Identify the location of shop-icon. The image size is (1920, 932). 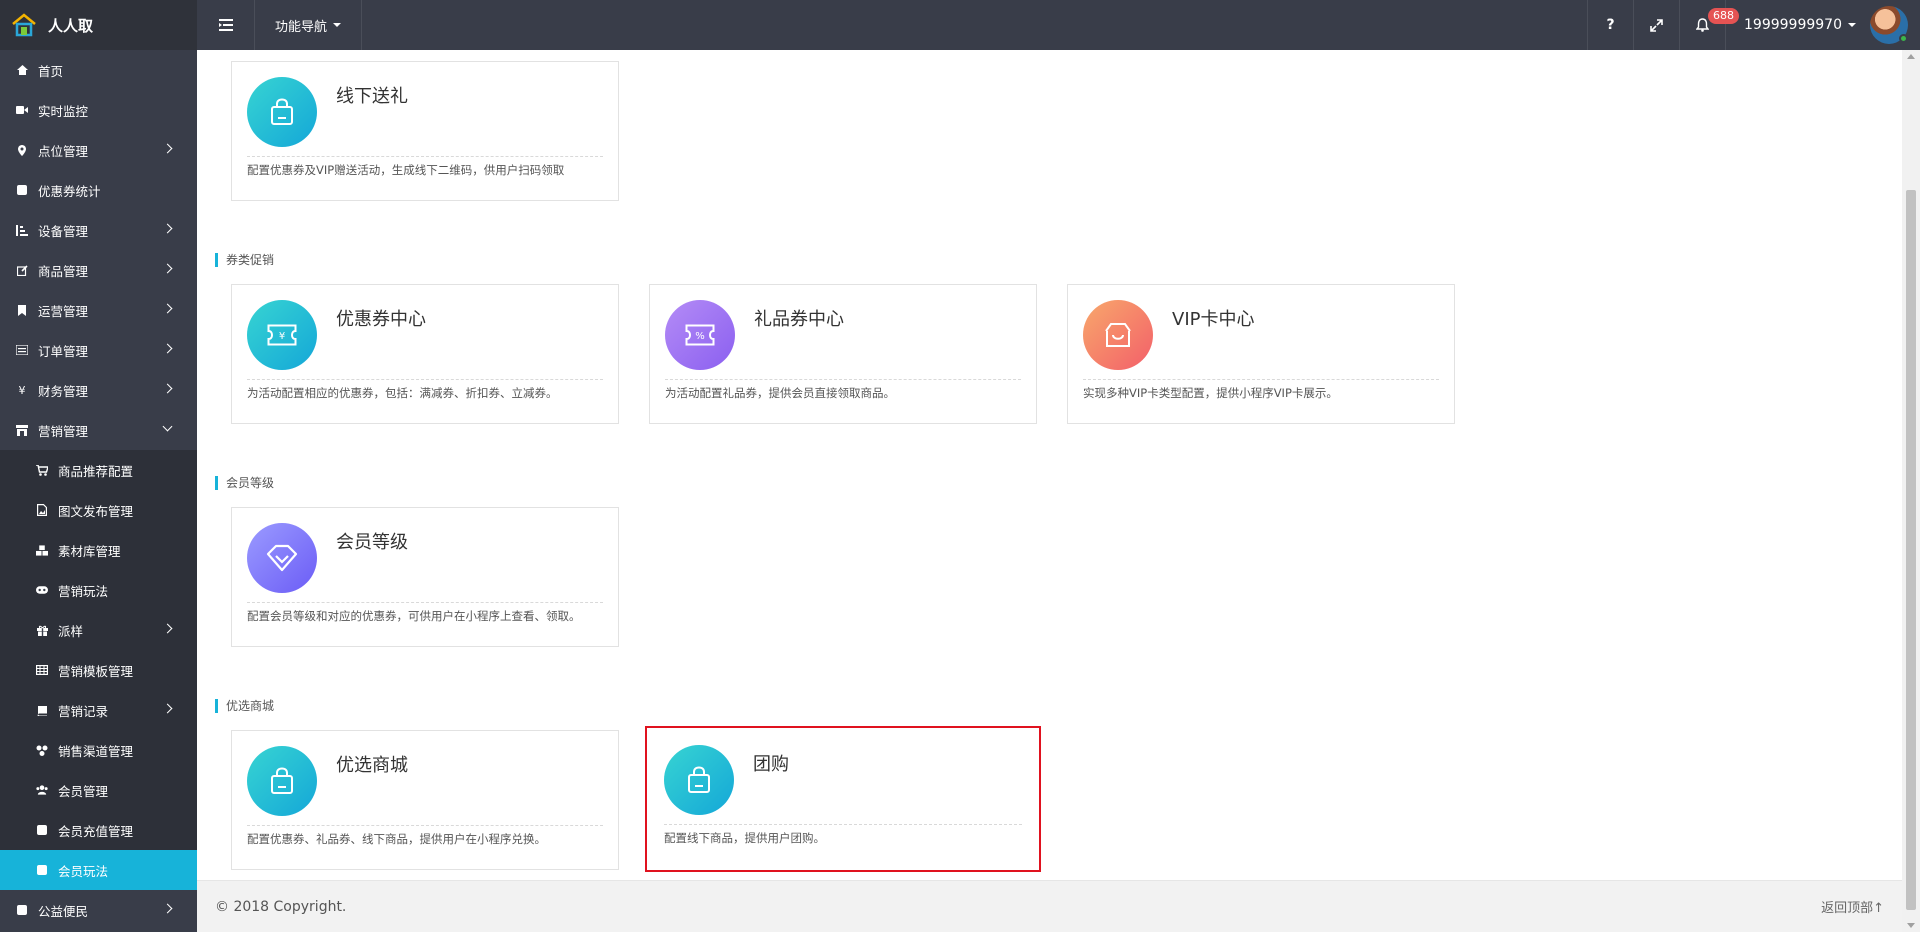
(22, 430).